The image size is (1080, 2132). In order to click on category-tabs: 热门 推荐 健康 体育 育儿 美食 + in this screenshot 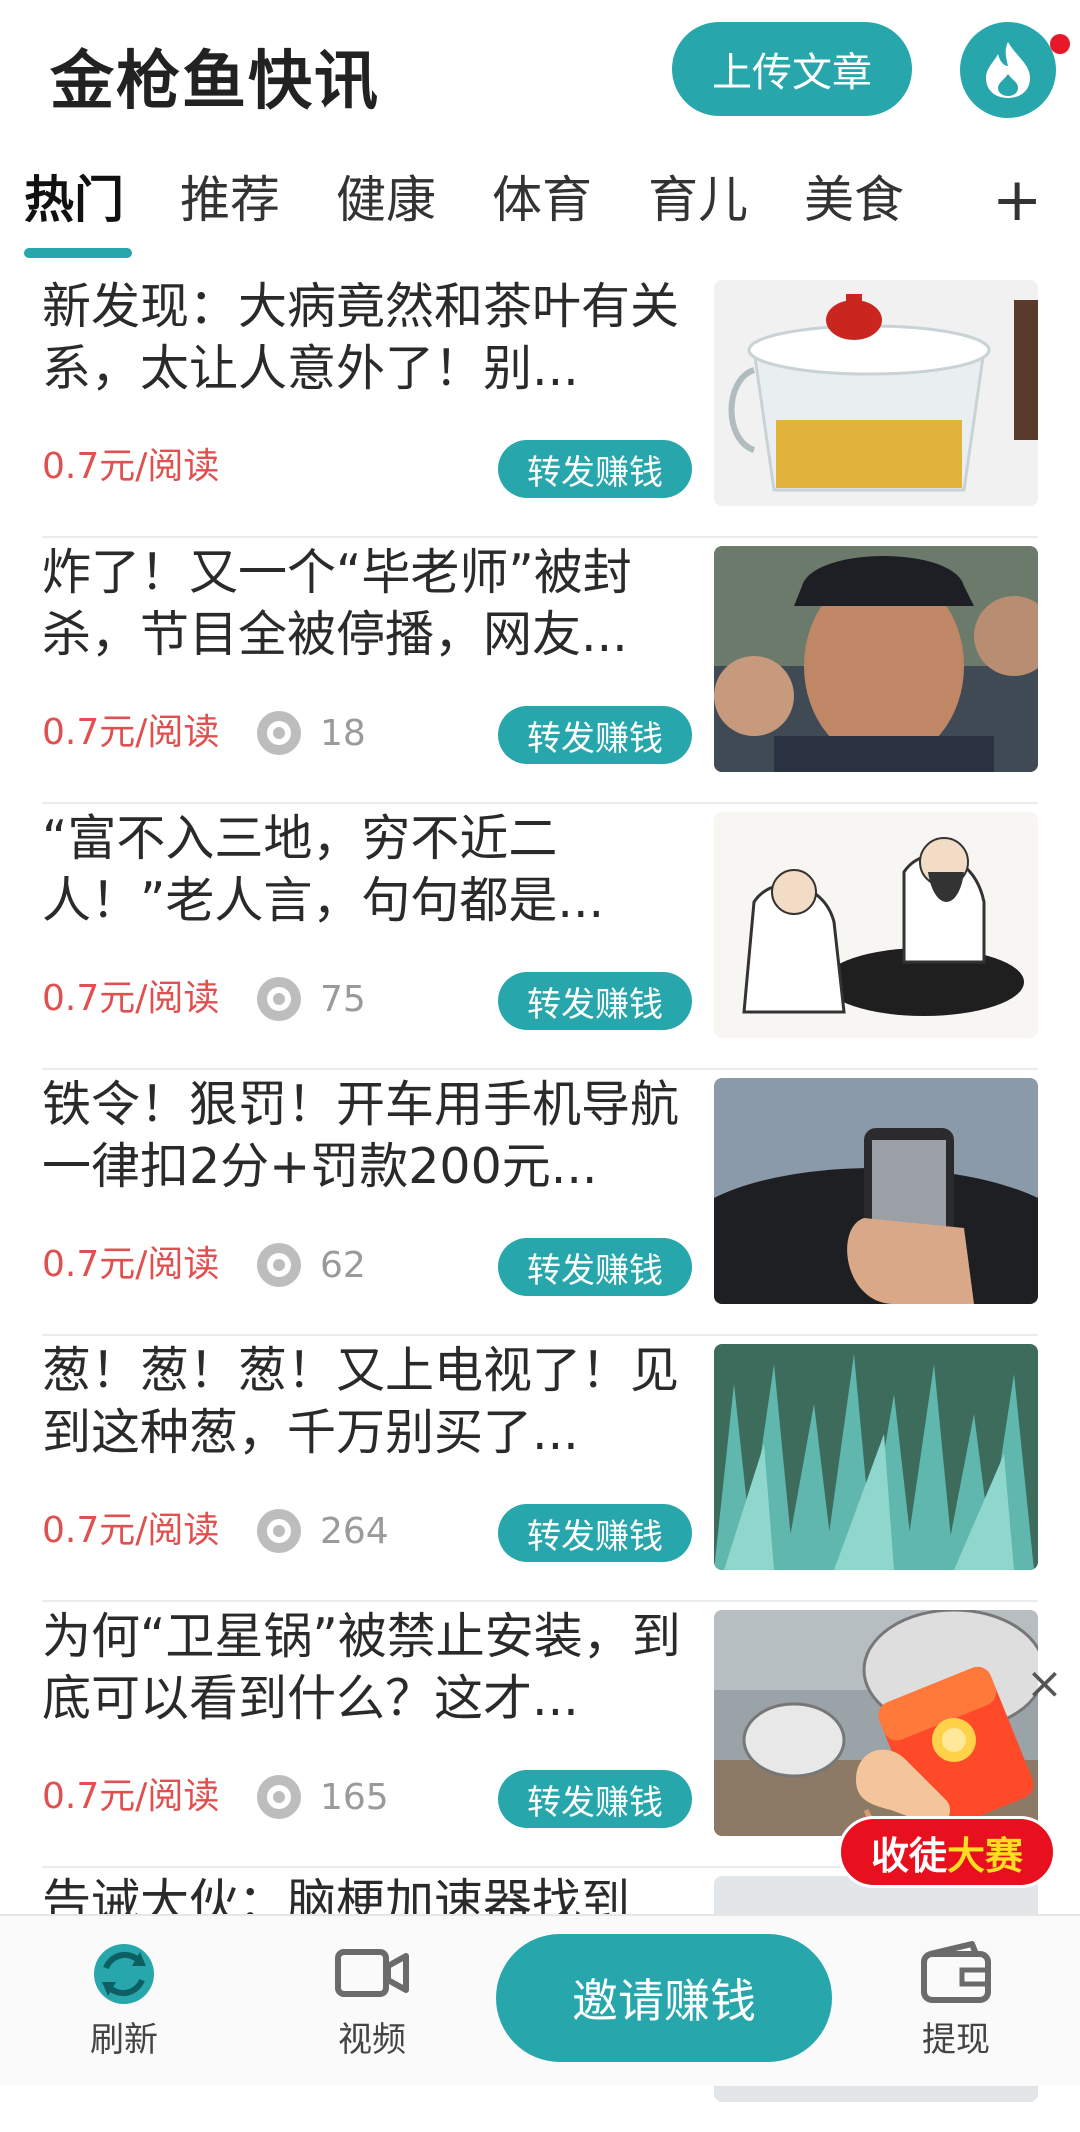, I will do `click(540, 210)`.